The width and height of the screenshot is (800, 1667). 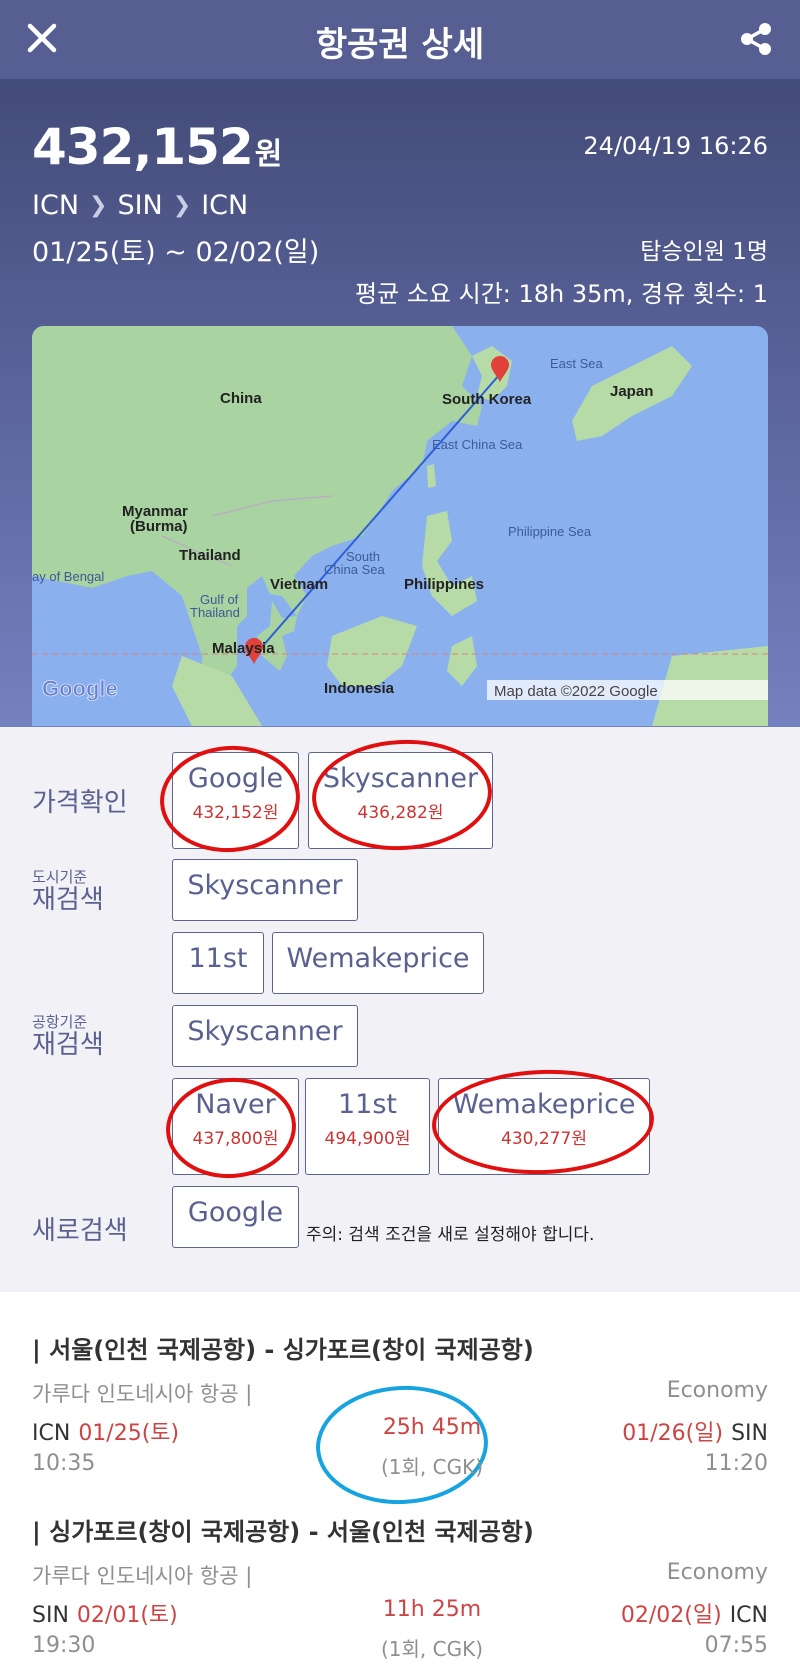 What do you see at coordinates (176, 252) in the screenshot?
I see `travel-dates: 01/25(토) ~ 02/02(일)` at bounding box center [176, 252].